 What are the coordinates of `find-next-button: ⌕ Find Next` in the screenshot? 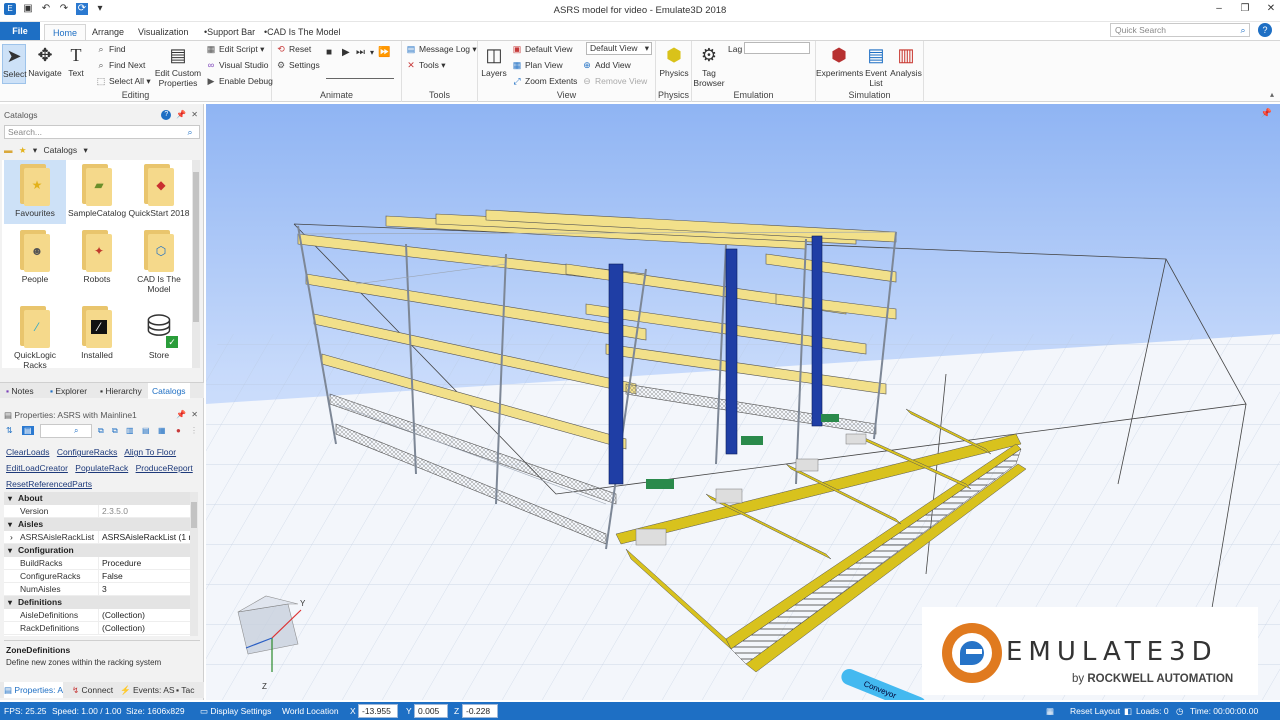 It's located at (120, 65).